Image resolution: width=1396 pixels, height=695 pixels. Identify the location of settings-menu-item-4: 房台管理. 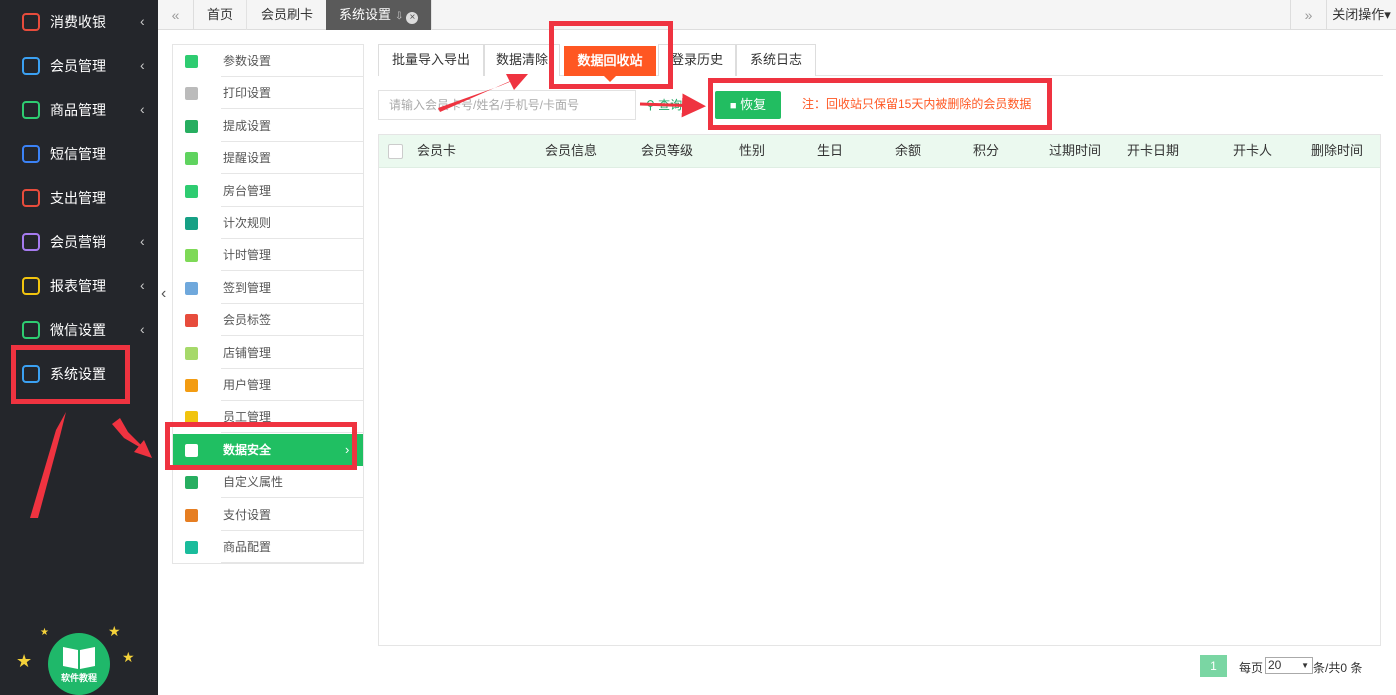
(268, 191).